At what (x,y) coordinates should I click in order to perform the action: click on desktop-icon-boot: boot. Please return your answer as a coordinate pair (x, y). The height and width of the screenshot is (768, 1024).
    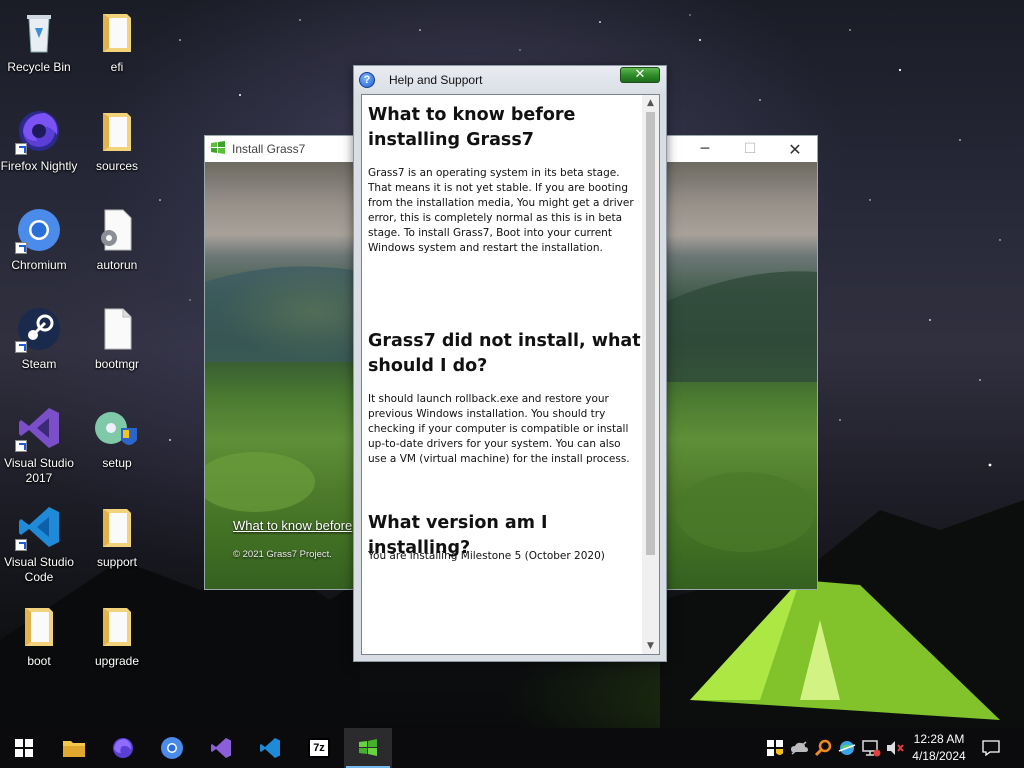
    Looking at the image, I should click on (39, 635).